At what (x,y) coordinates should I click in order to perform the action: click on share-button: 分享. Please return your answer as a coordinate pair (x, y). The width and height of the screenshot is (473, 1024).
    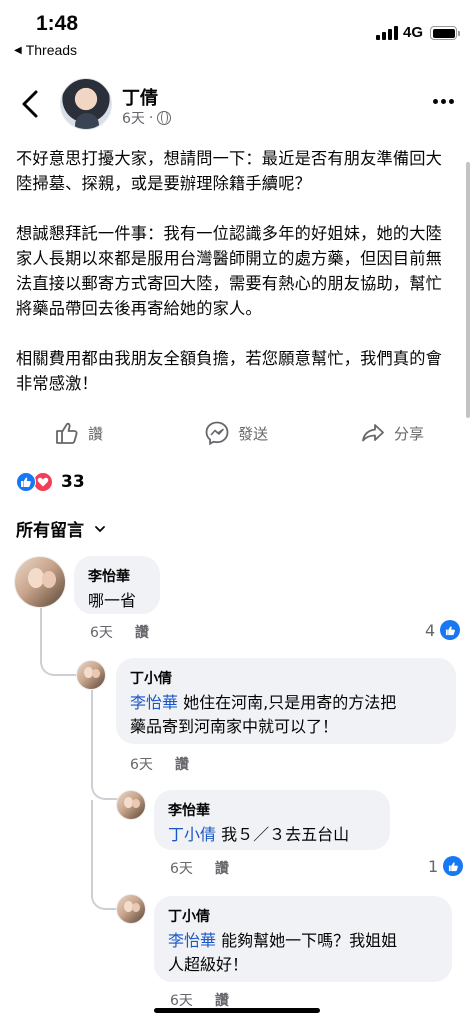
    Looking at the image, I should click on (392, 433).